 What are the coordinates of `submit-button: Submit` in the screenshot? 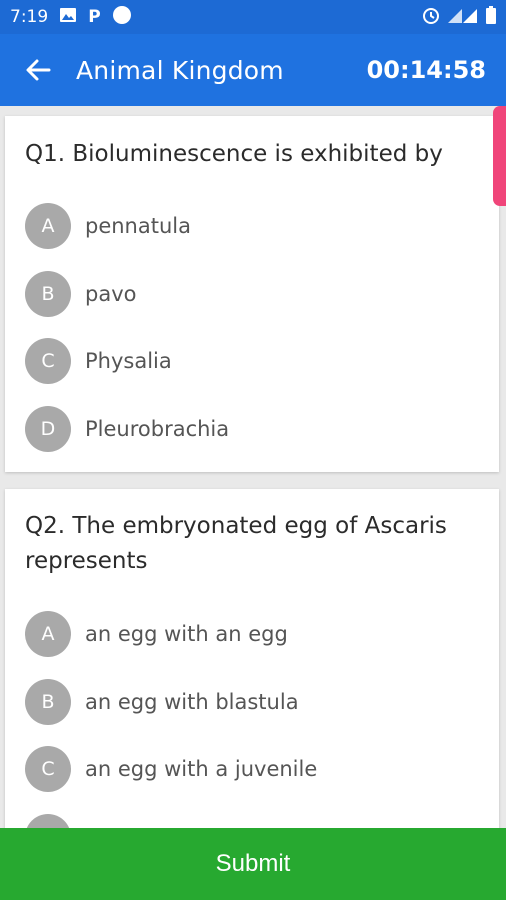 It's located at (253, 864).